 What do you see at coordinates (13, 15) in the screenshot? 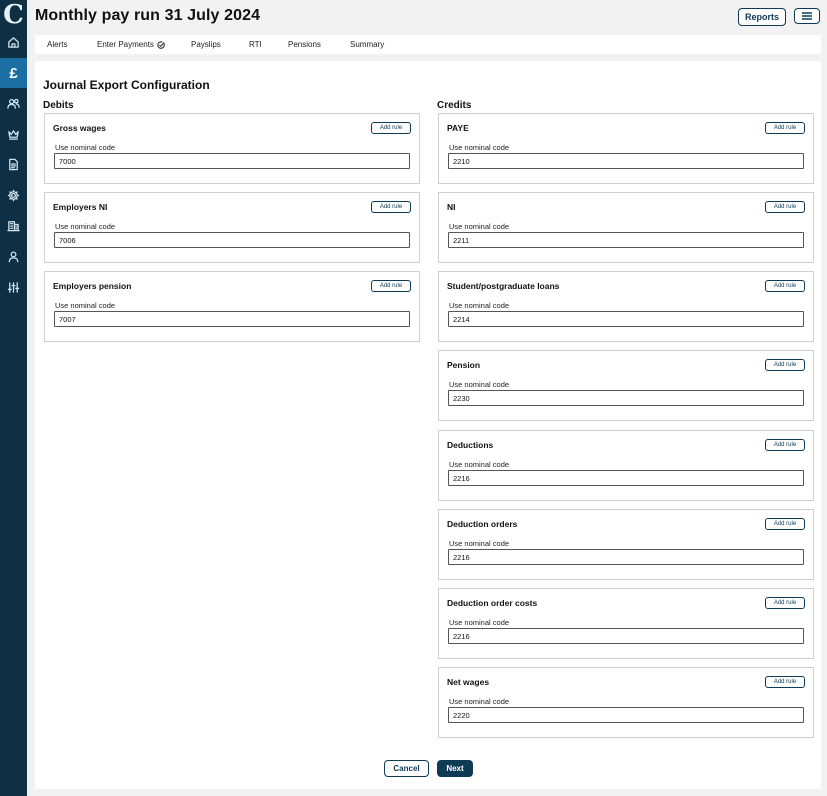
I see `app-logo: C` at bounding box center [13, 15].